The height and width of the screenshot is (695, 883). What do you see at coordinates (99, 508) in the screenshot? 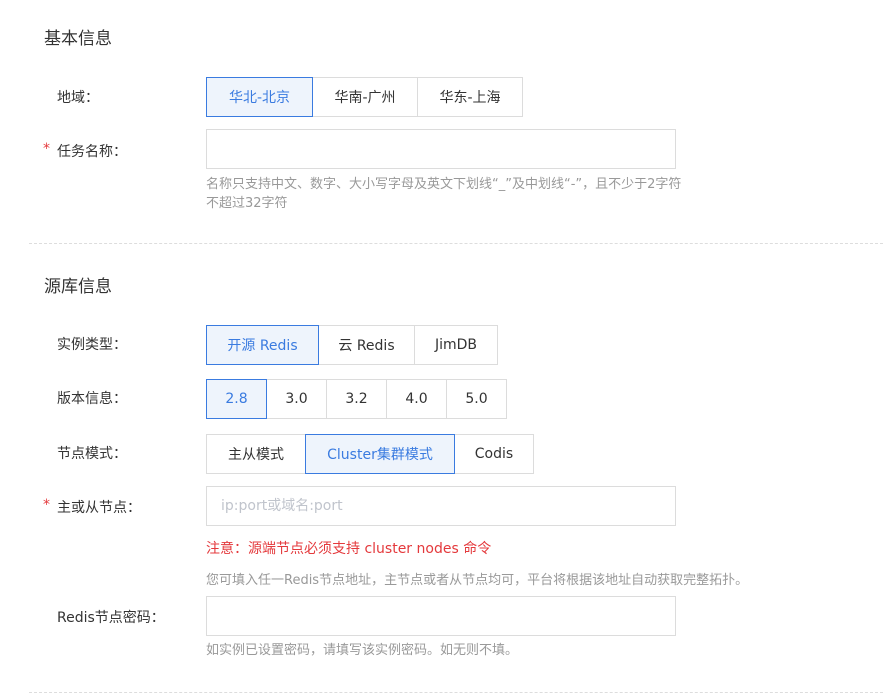
I see `node-address-label: 主或从节点：` at bounding box center [99, 508].